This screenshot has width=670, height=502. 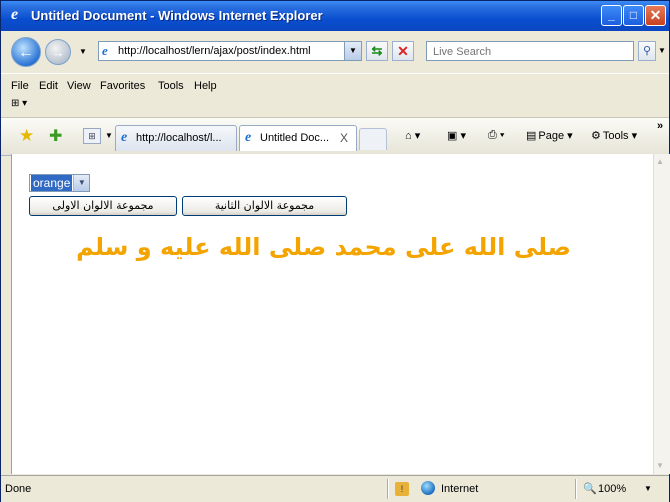 I want to click on menu-view: View, so click(x=79, y=86).